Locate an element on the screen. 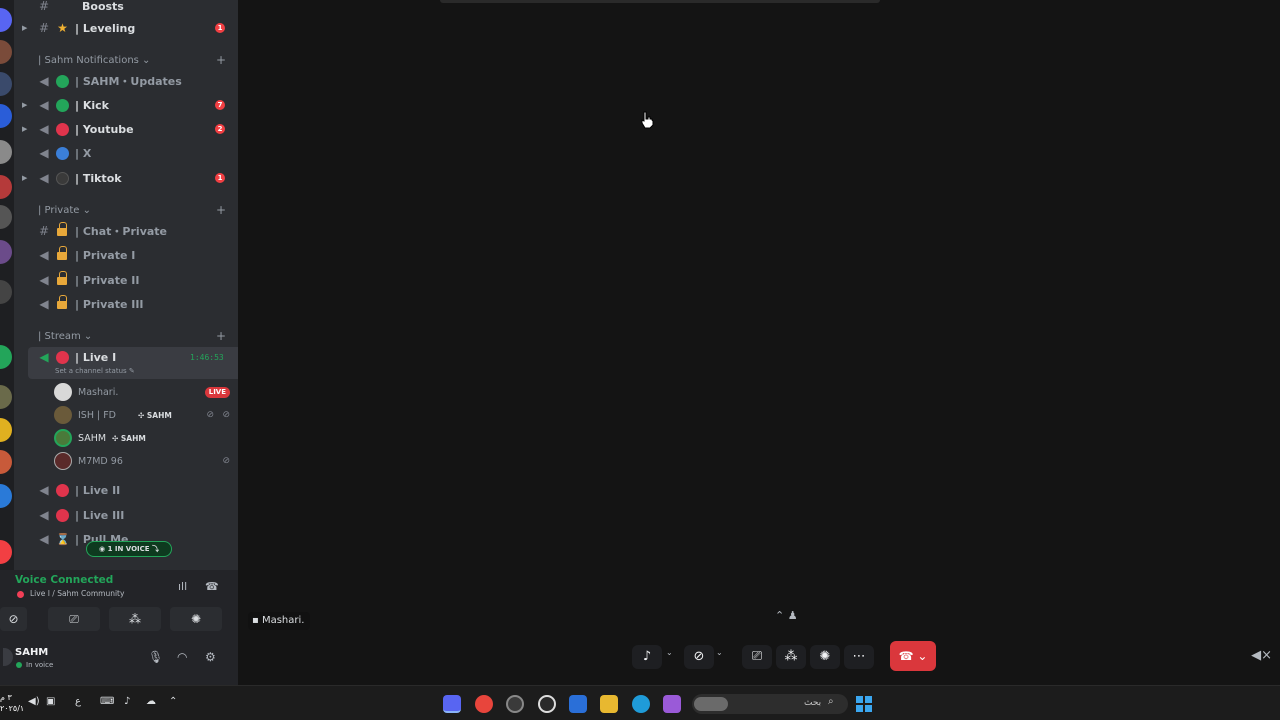 The height and width of the screenshot is (720, 1280). channel-live-2: ◀ | Live II is located at coordinates (126, 490).